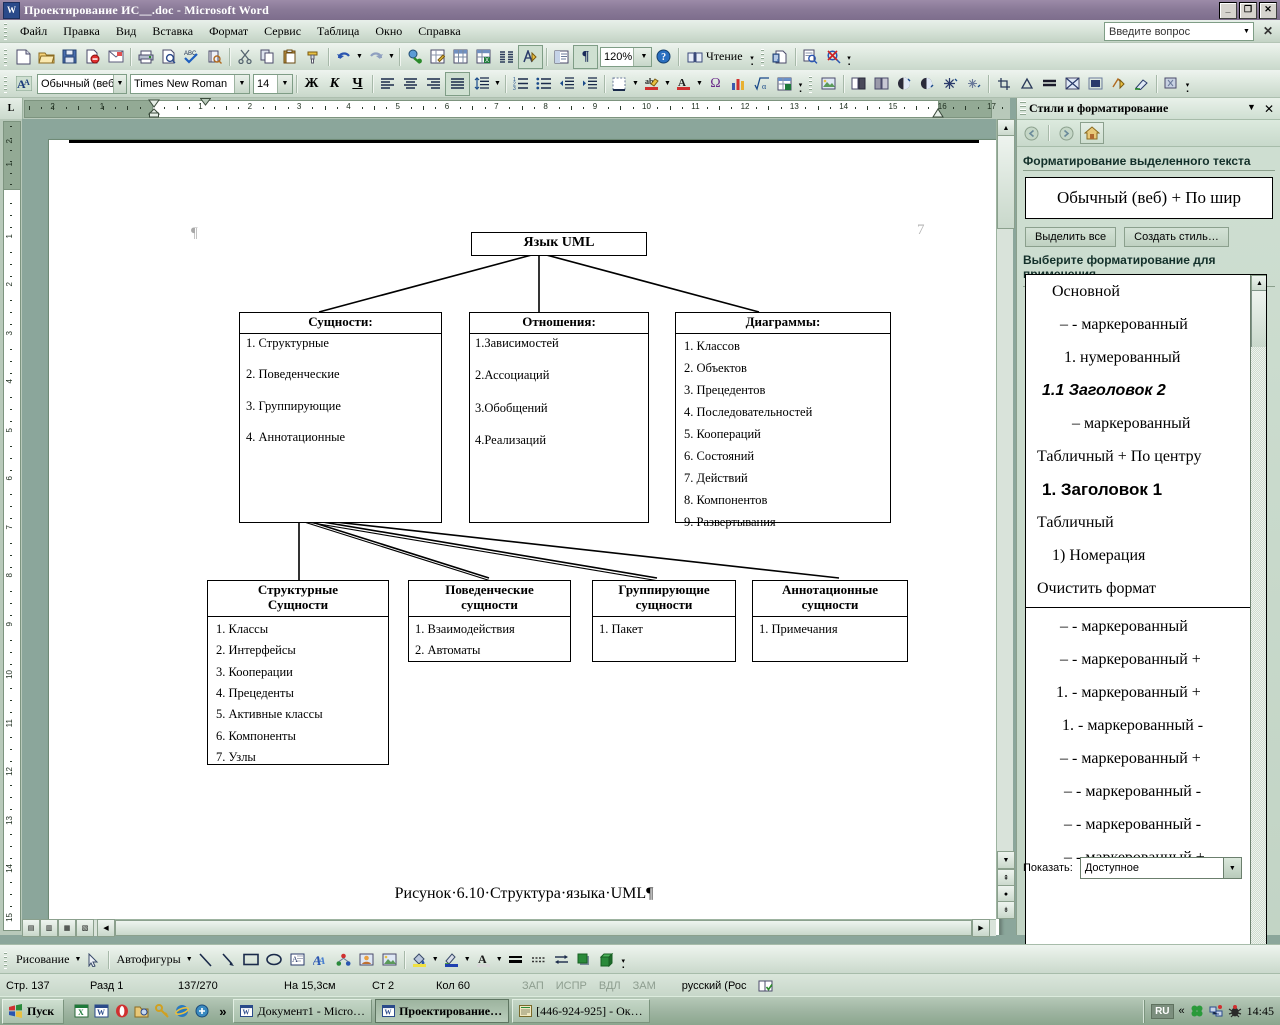  Describe the element at coordinates (154, 113) in the screenshot. I see `hanging-indent-marker` at that location.